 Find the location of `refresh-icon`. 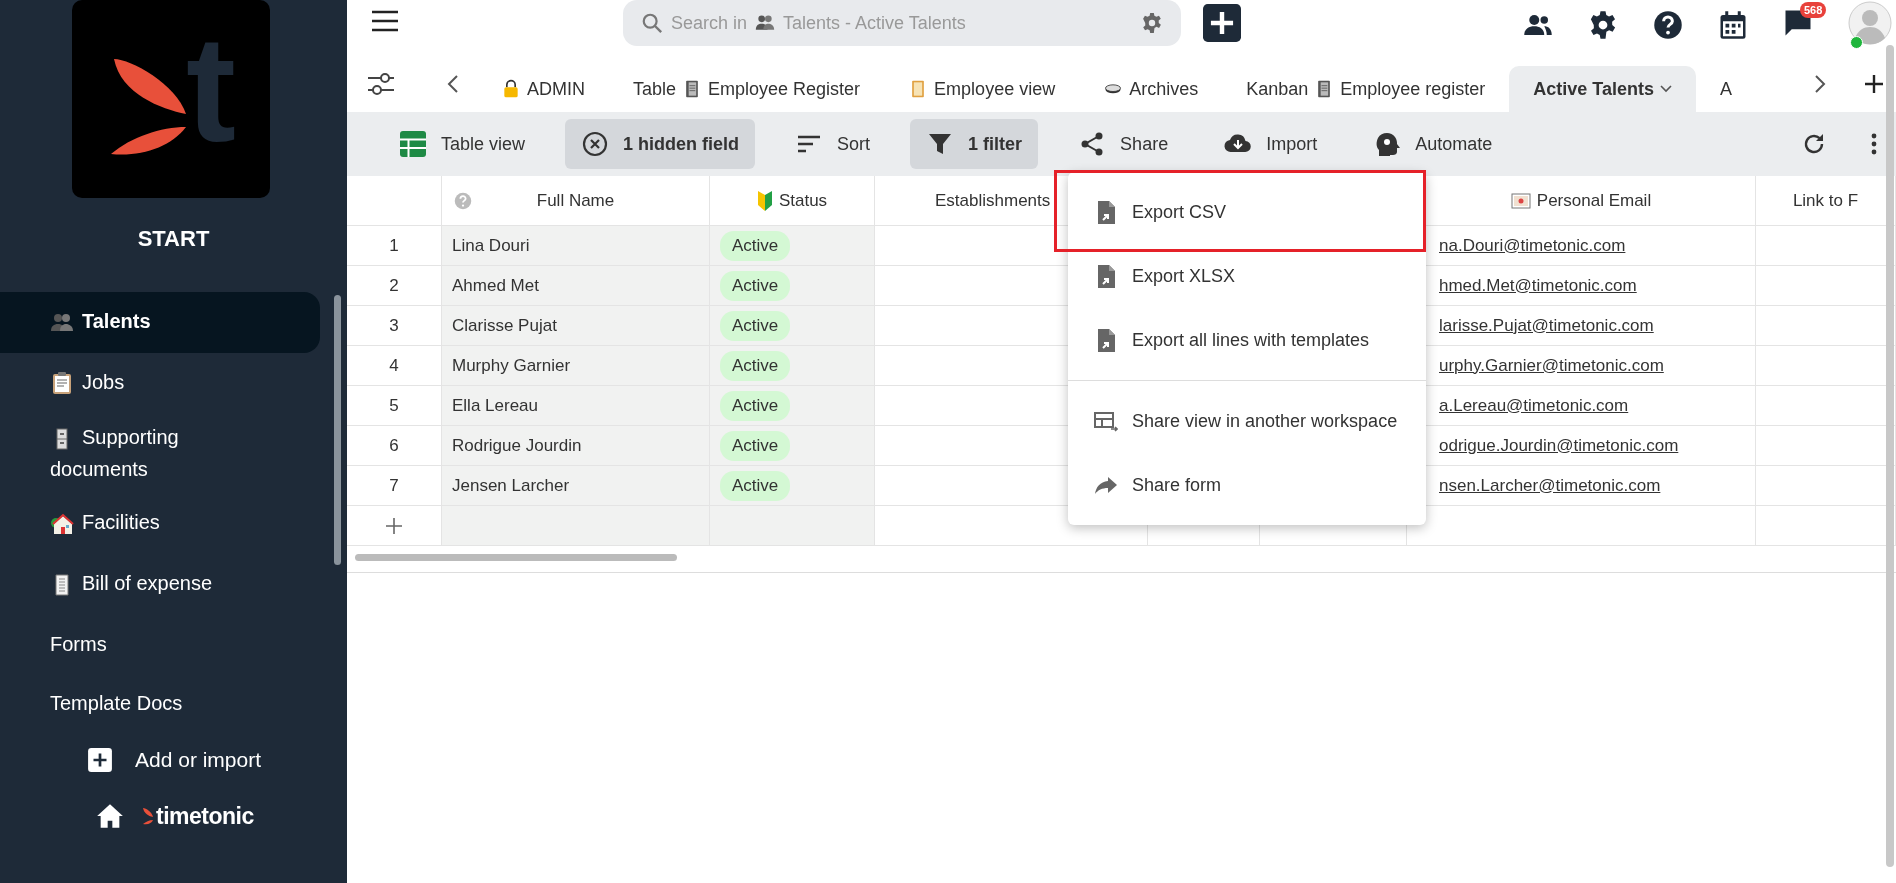

refresh-icon is located at coordinates (1814, 144).